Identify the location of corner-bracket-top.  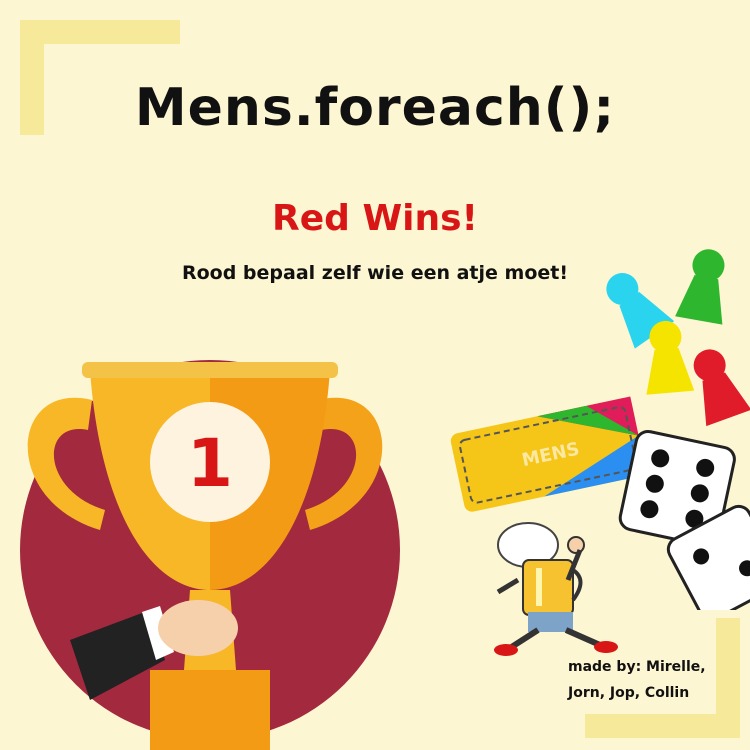
(100, 32).